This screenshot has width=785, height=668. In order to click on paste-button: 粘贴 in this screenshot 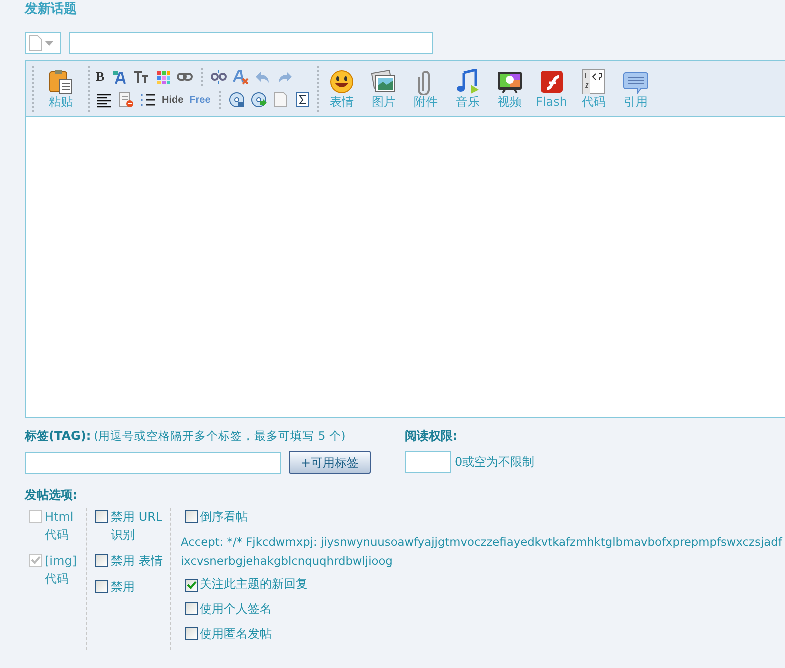, I will do `click(61, 88)`.